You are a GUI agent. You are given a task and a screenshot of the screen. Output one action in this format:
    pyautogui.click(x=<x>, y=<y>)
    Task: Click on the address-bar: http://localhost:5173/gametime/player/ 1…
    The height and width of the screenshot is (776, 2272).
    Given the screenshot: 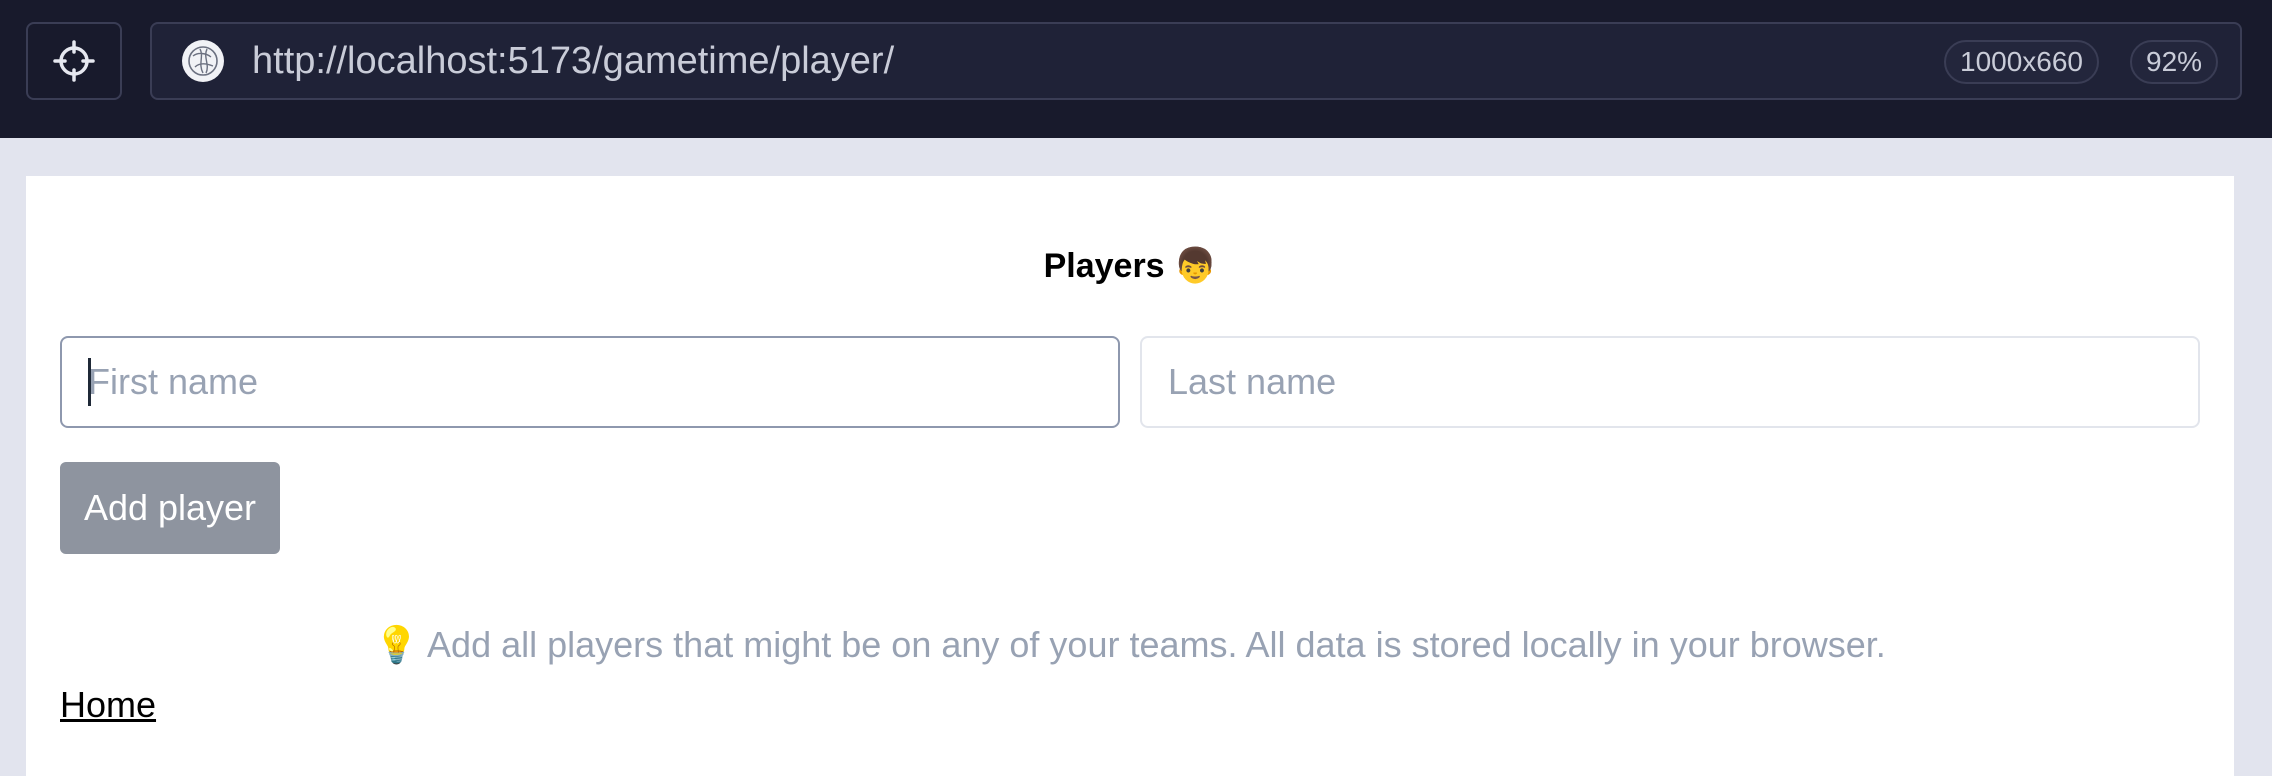 What is the action you would take?
    pyautogui.click(x=1196, y=61)
    